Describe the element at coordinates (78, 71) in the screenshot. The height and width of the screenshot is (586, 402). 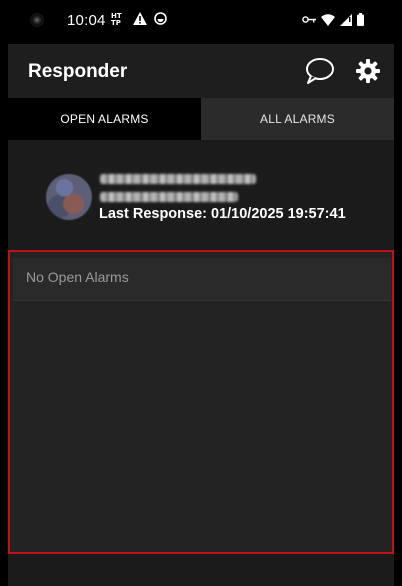
I see `app-title: Responder` at that location.